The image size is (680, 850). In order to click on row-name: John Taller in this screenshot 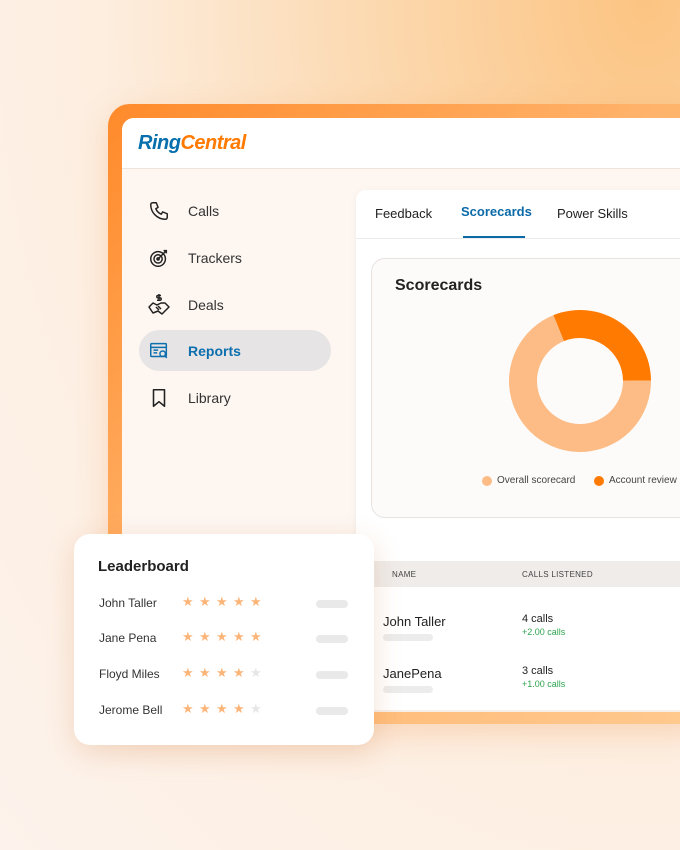, I will do `click(414, 621)`.